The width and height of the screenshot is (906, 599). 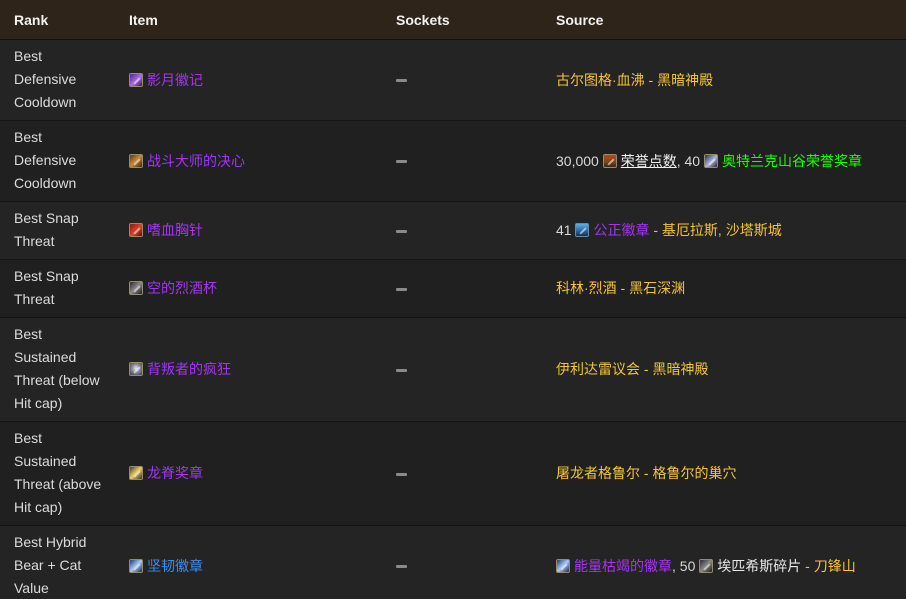 What do you see at coordinates (175, 473) in the screenshot?
I see `item-link: 龙脊奖章` at bounding box center [175, 473].